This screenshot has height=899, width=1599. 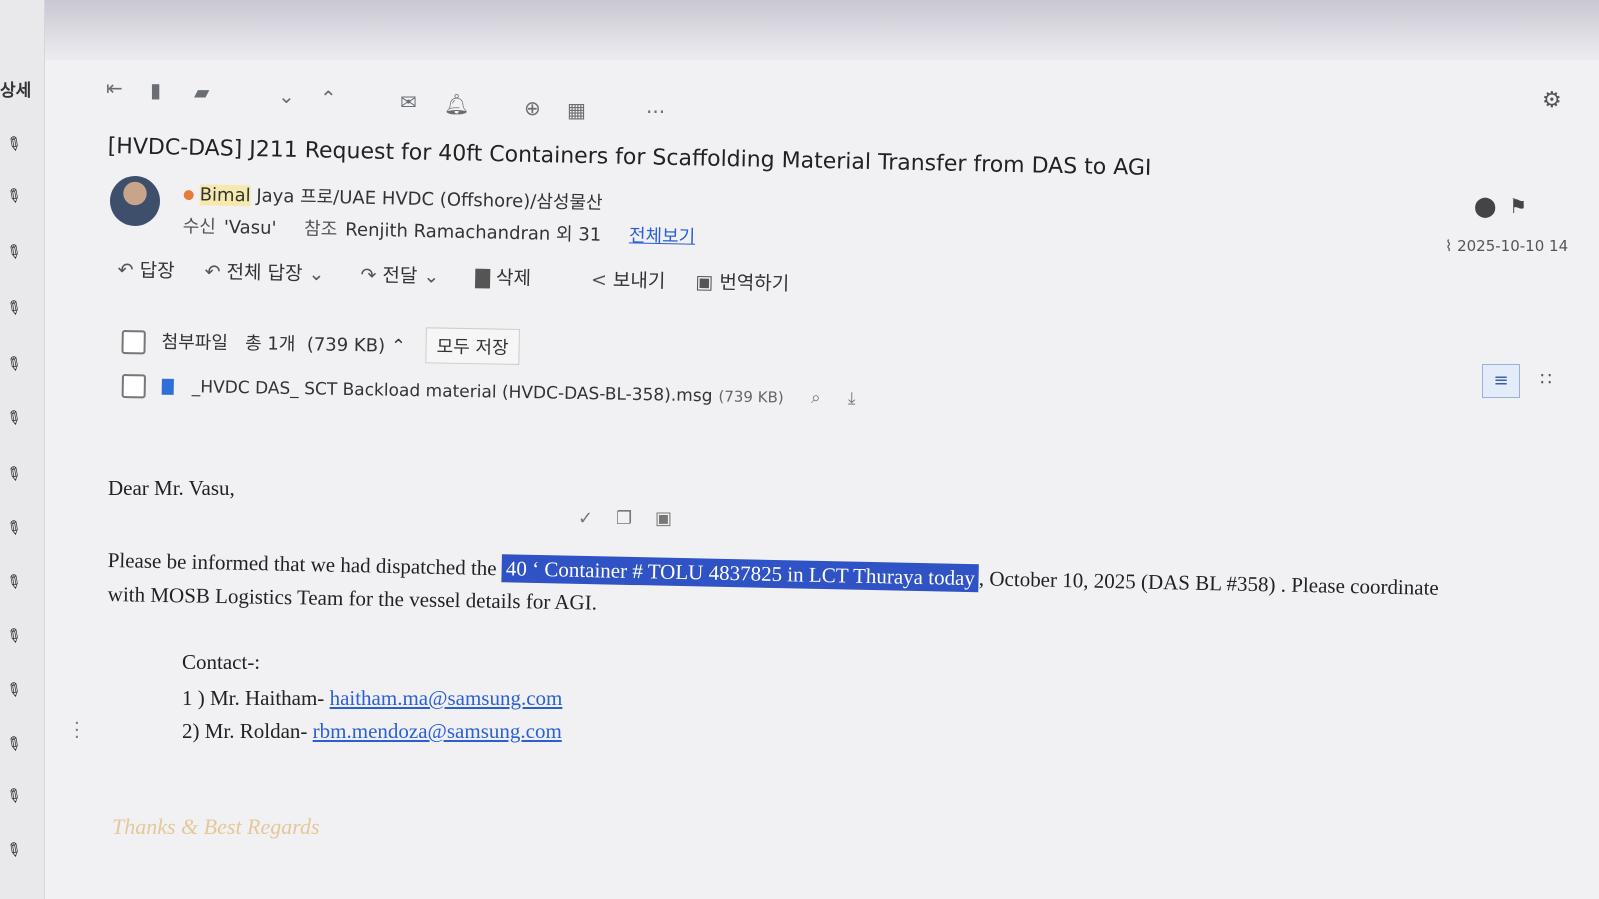 I want to click on reply-label: 답장, so click(x=157, y=271).